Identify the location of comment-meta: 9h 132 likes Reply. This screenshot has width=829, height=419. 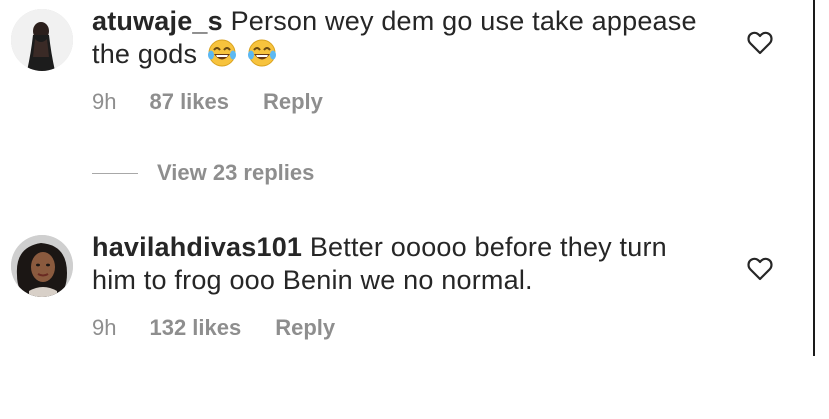
(213, 328).